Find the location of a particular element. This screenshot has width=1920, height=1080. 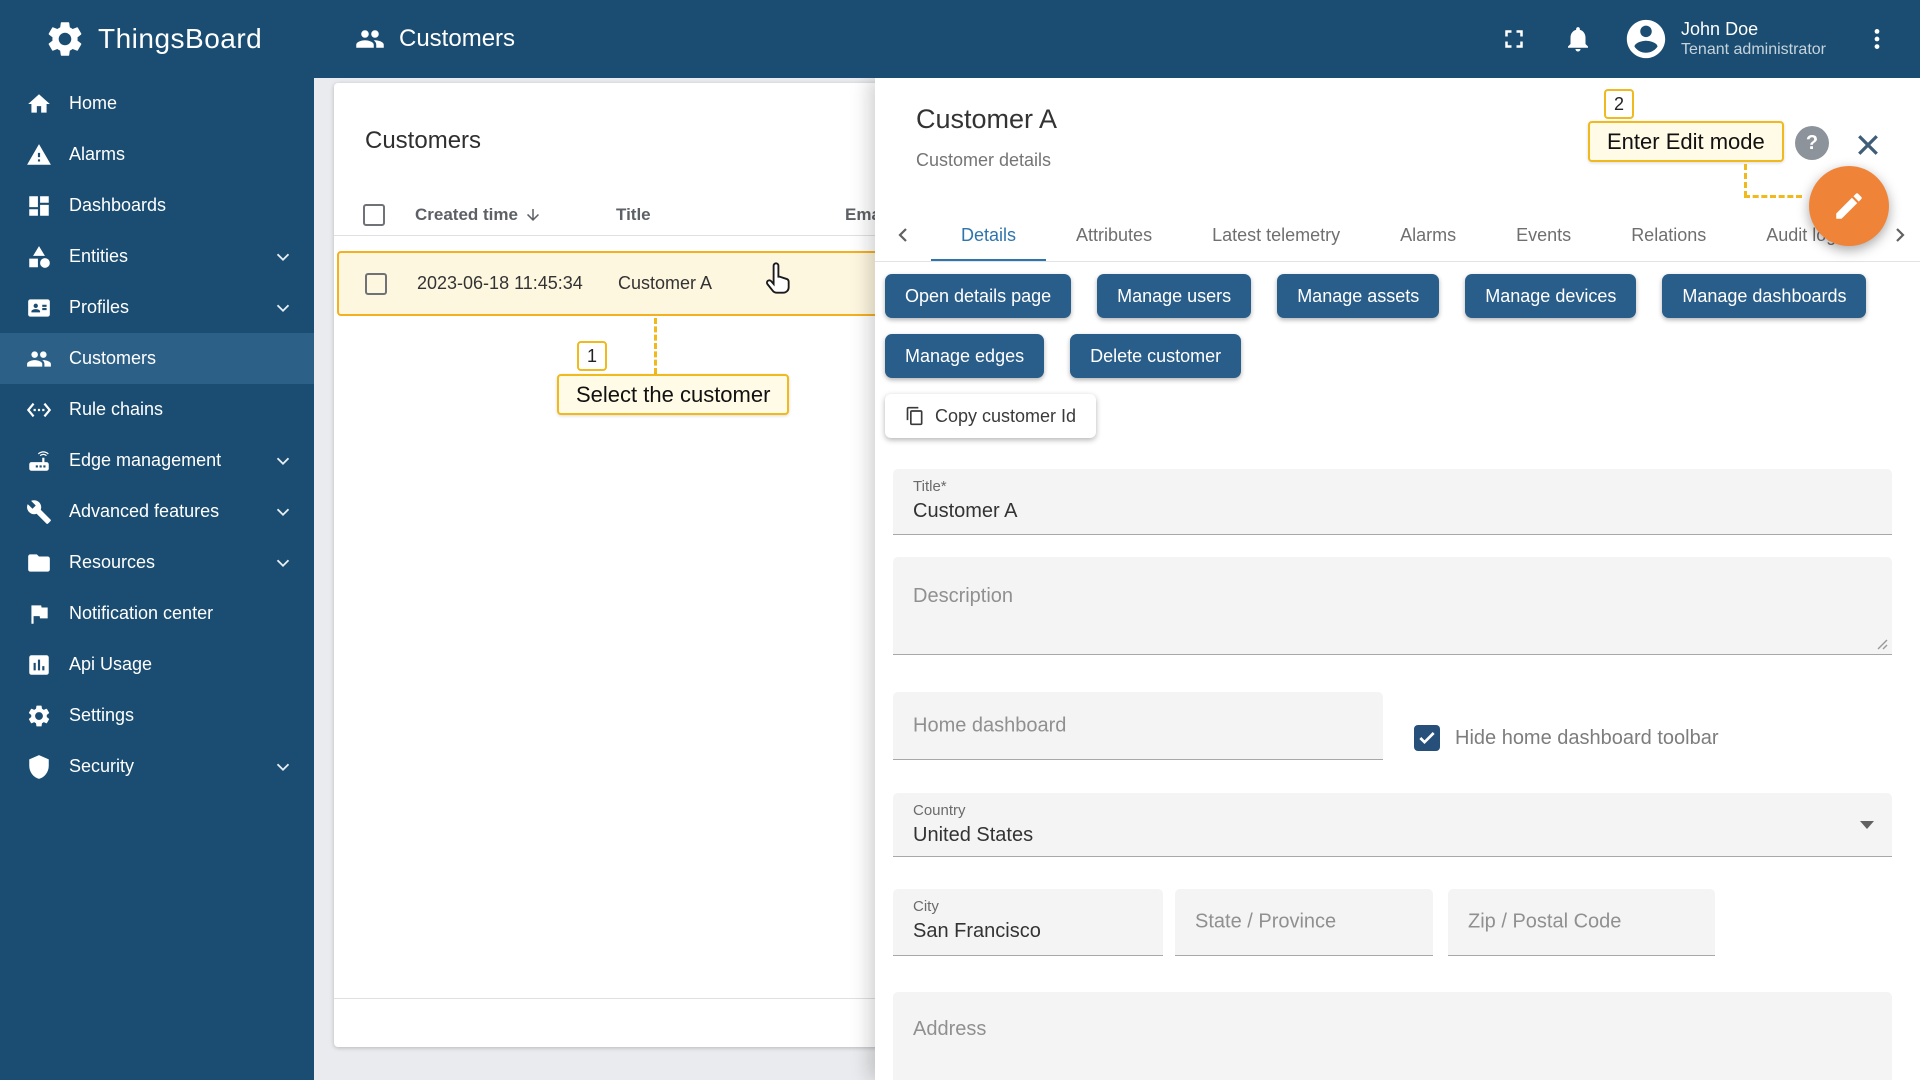

country-value: United States is located at coordinates (973, 835).